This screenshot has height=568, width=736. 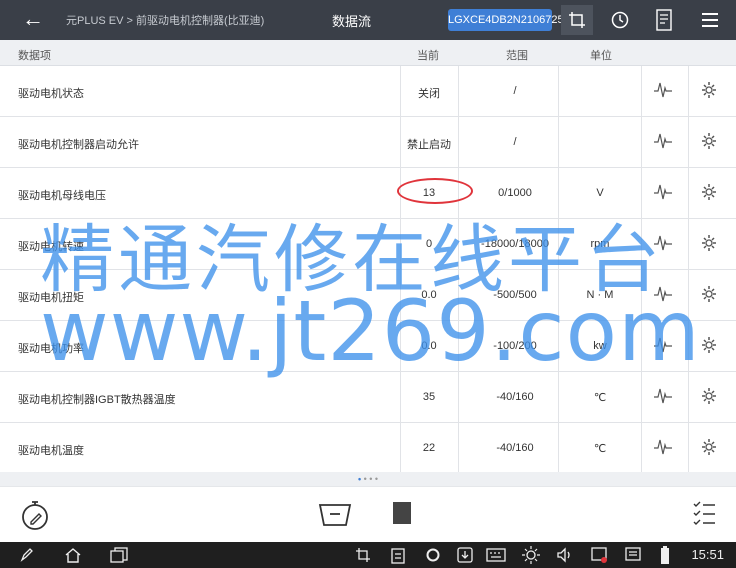 I want to click on report-button, so click(x=664, y=20).